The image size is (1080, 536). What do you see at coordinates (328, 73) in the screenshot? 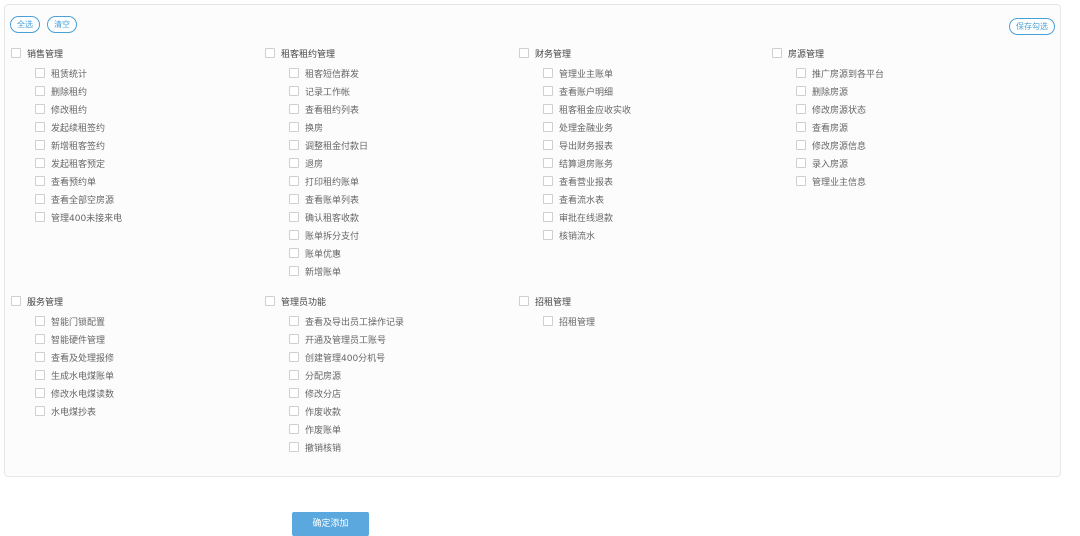
I see `permission-item: 租客短信群发` at bounding box center [328, 73].